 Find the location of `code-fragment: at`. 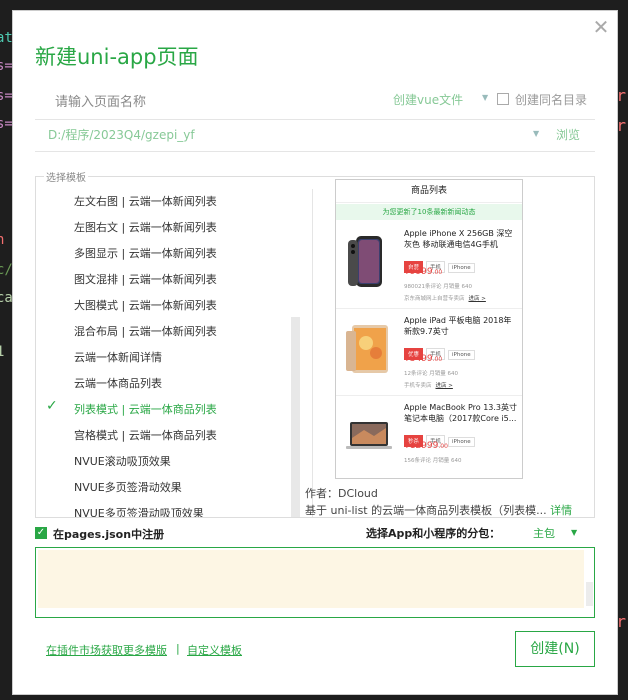

code-fragment: at is located at coordinates (6, 38).